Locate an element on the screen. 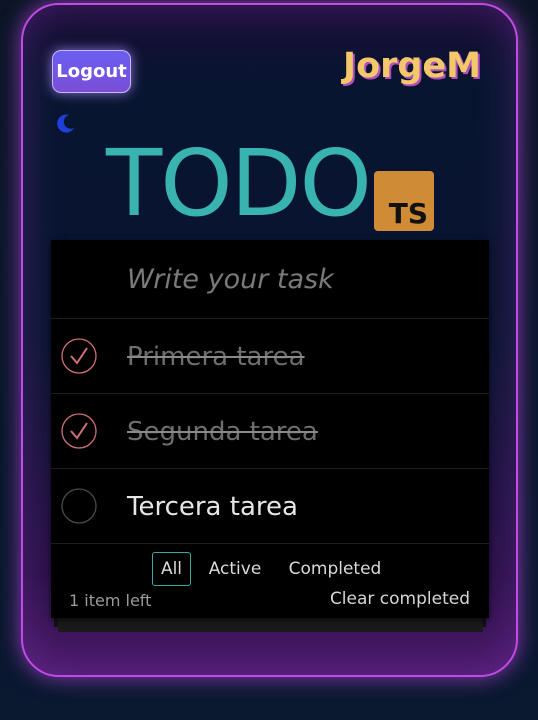  typescript-badge: TS is located at coordinates (404, 201).